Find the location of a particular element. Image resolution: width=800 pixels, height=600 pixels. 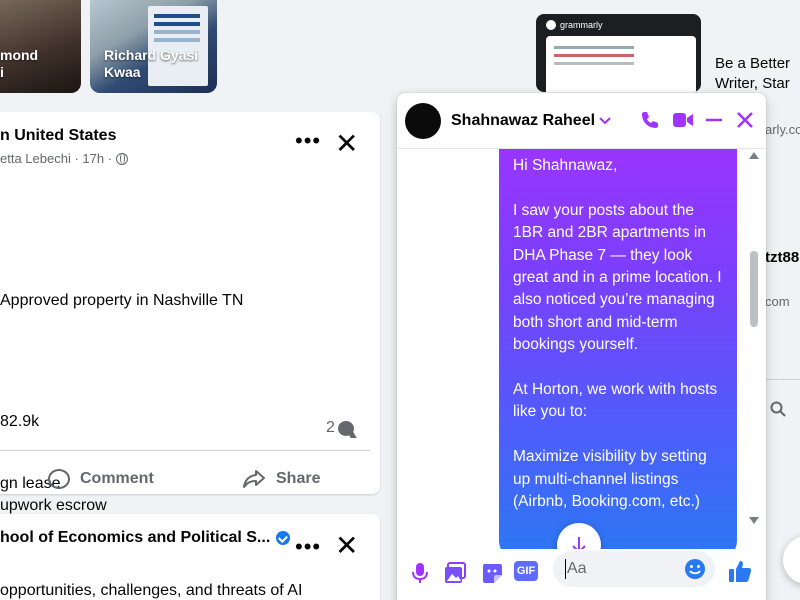

close-icon is located at coordinates (745, 120).